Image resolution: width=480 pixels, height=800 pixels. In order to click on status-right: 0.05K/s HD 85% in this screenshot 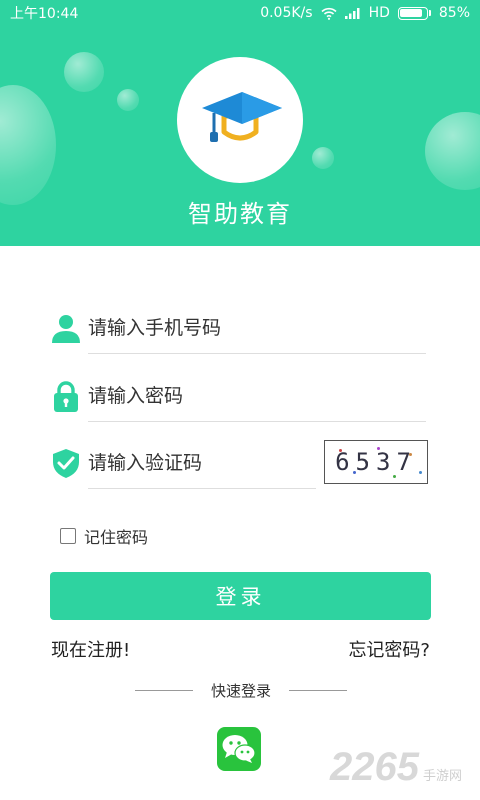, I will do `click(365, 13)`.